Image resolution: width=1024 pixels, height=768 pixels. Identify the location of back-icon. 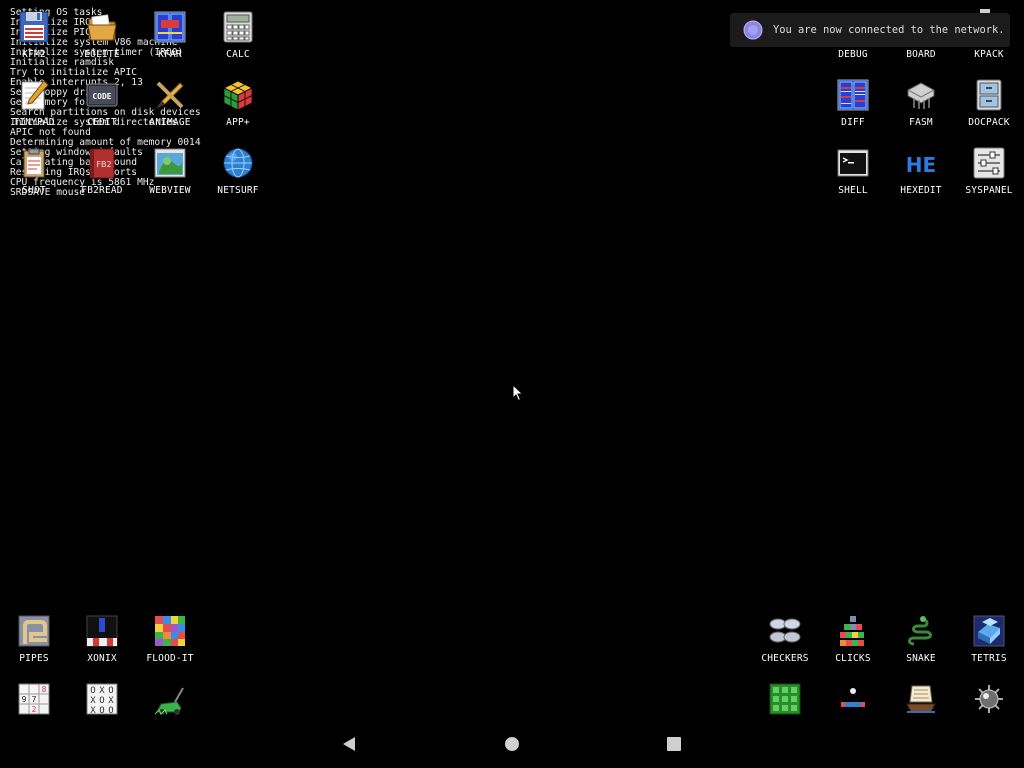
(349, 744).